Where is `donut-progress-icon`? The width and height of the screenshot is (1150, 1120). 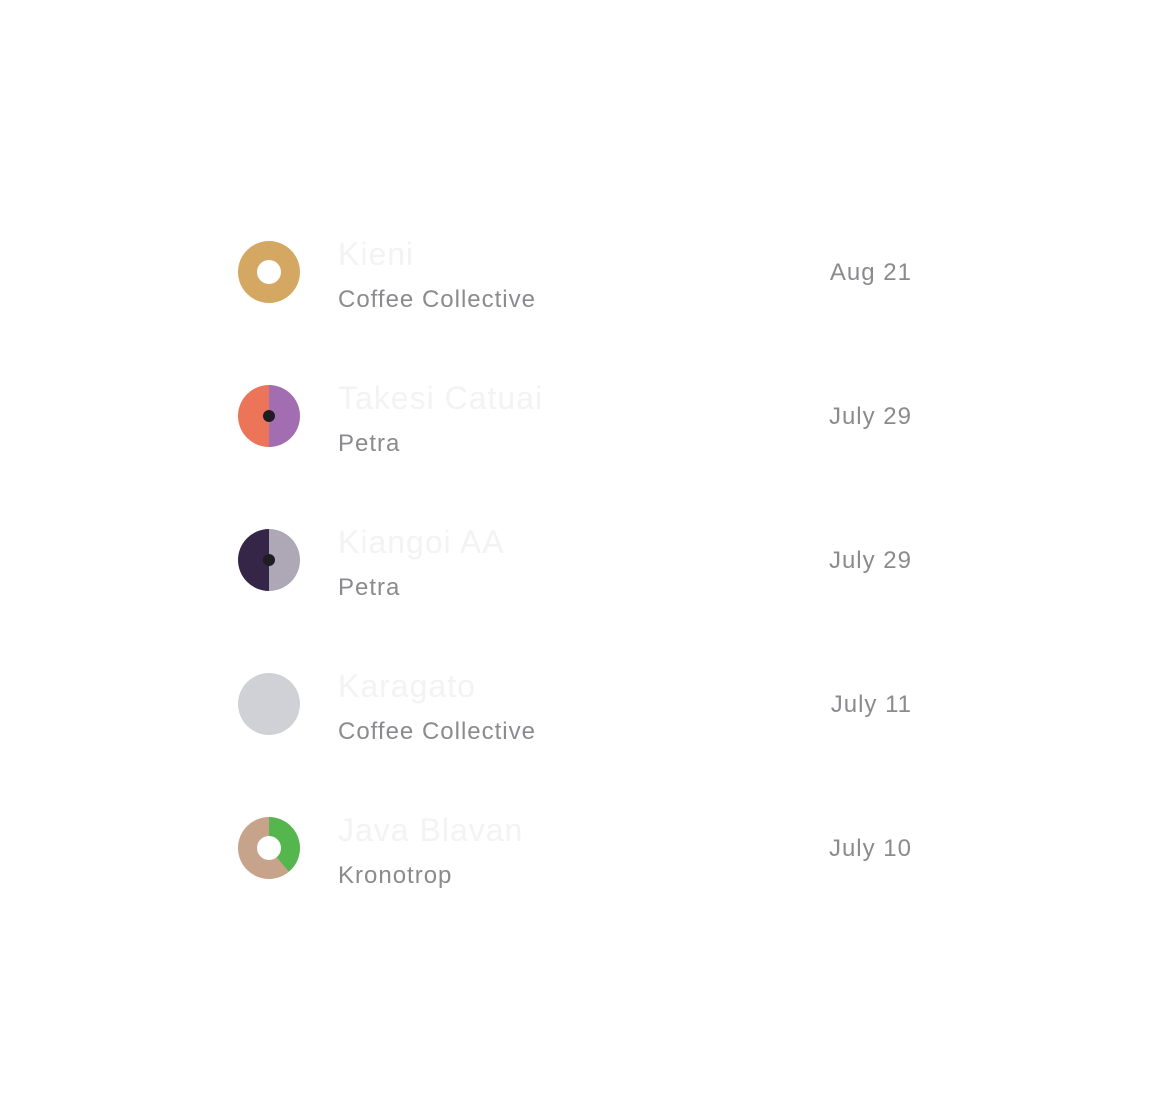 donut-progress-icon is located at coordinates (269, 848).